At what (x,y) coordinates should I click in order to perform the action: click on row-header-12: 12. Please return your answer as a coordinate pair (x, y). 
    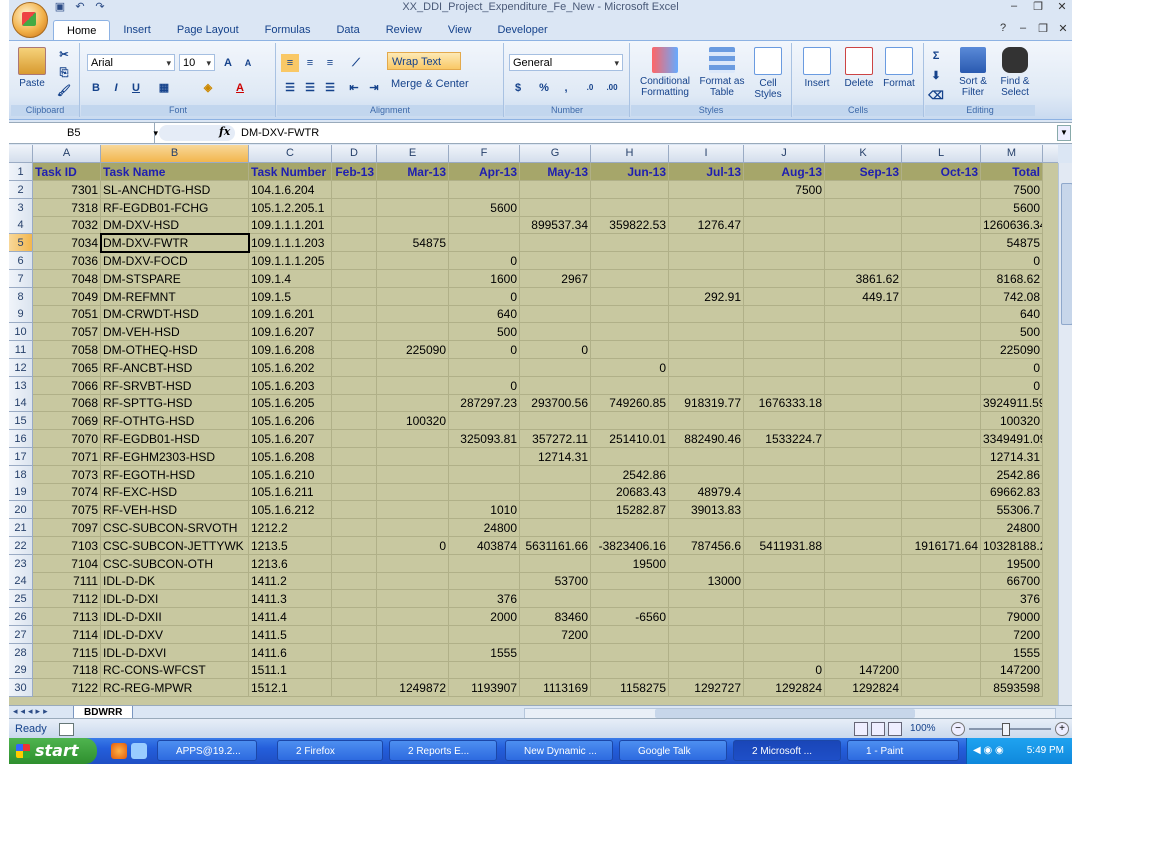
    Looking at the image, I should click on (21, 367).